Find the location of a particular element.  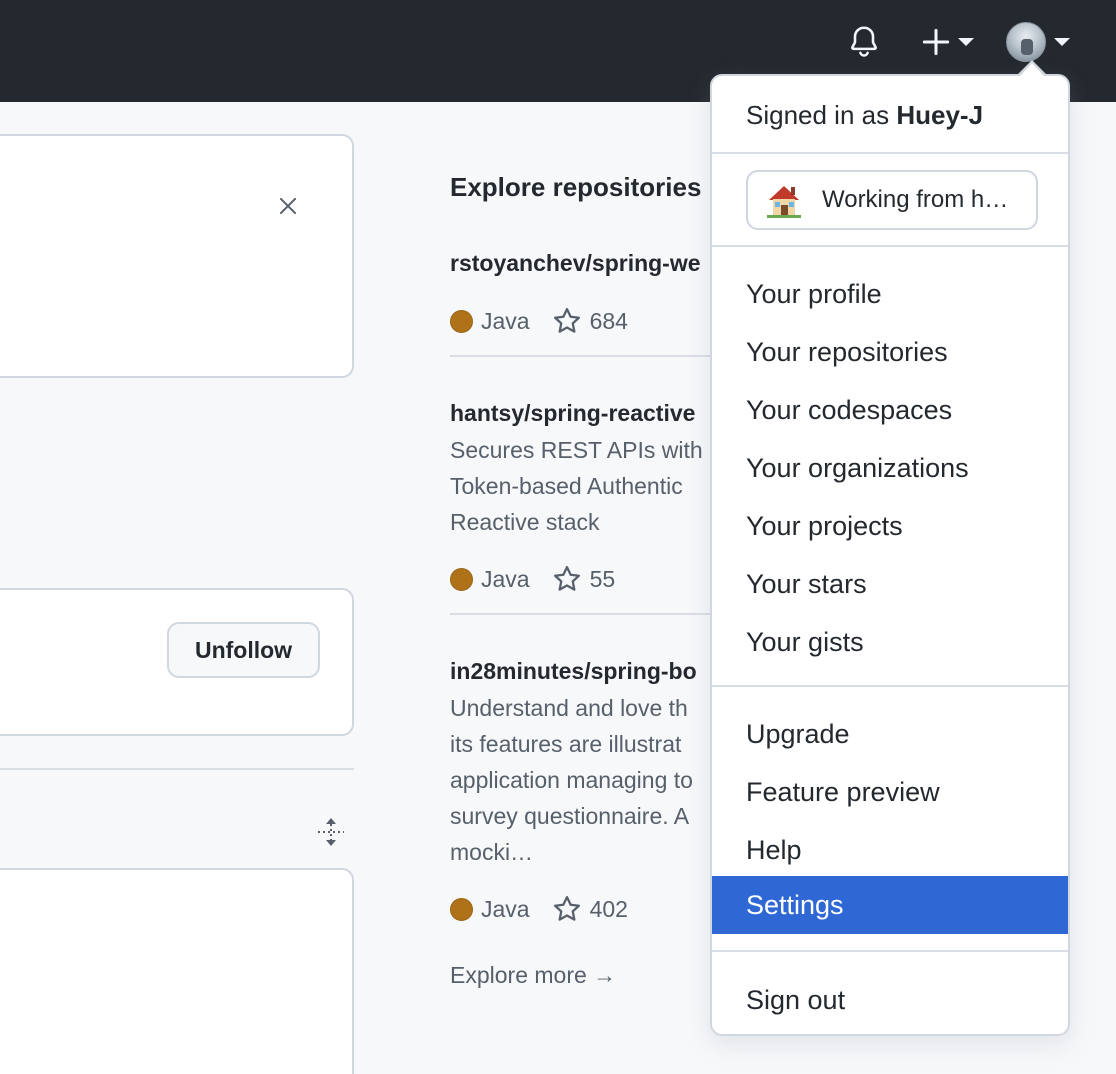

create-new-menu is located at coordinates (948, 42).